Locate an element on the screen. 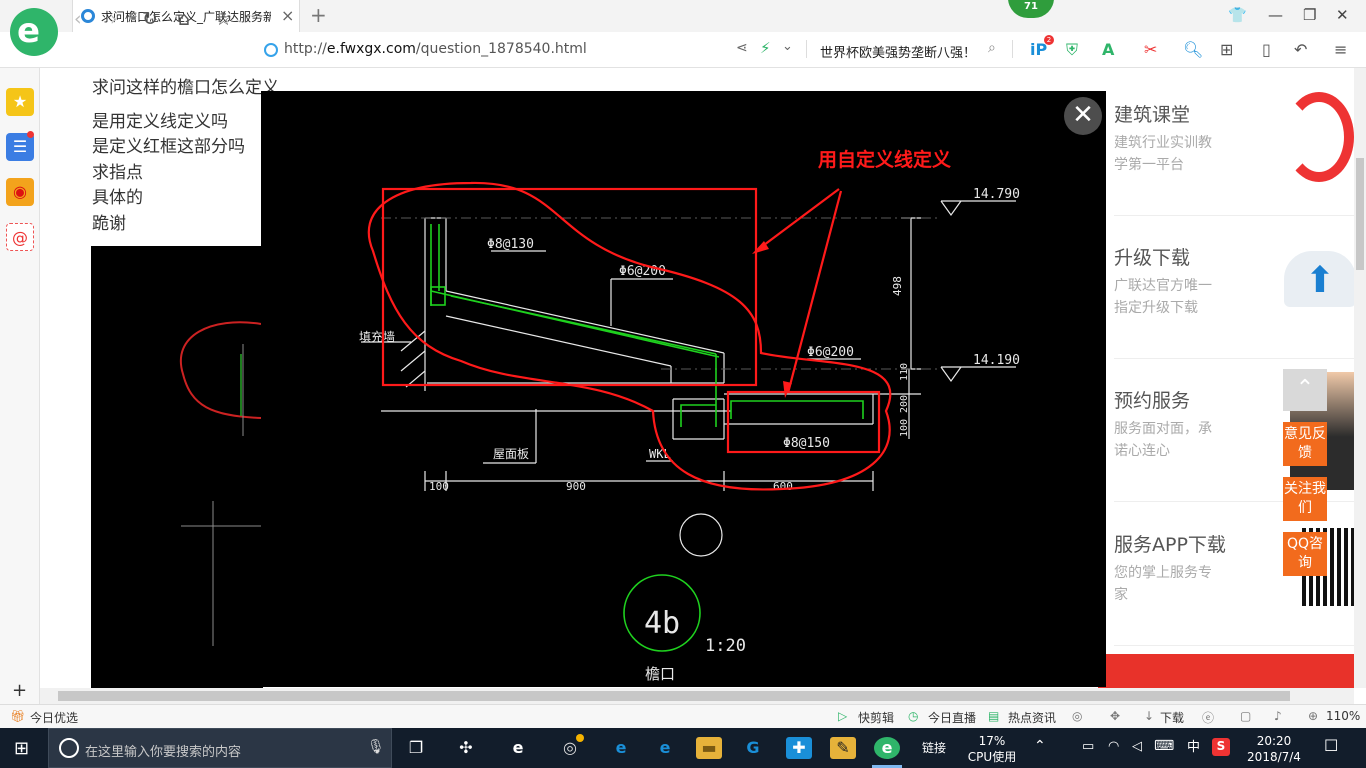 The image size is (1366, 768). promo-card: 建筑课堂 建筑行业实训教学第一平台 is located at coordinates (1234, 147).